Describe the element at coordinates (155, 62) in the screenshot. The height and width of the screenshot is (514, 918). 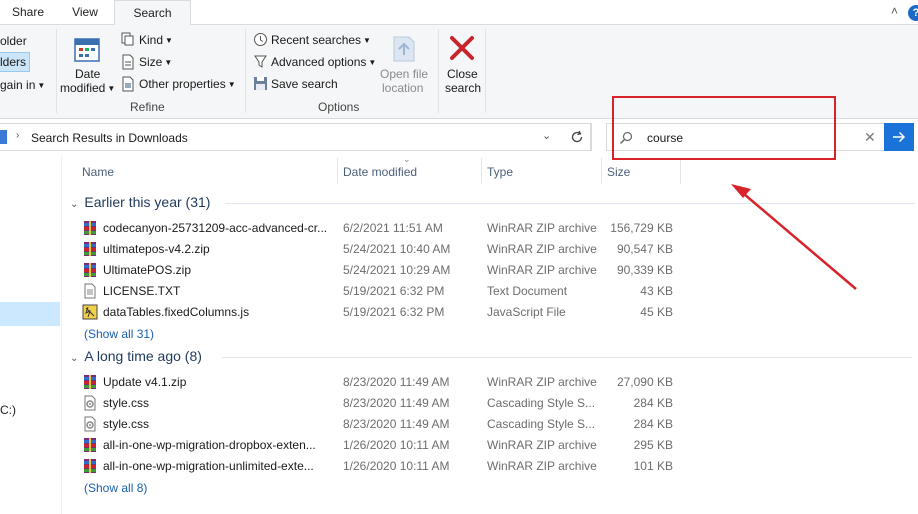
I see `size-button: Size ▼` at that location.